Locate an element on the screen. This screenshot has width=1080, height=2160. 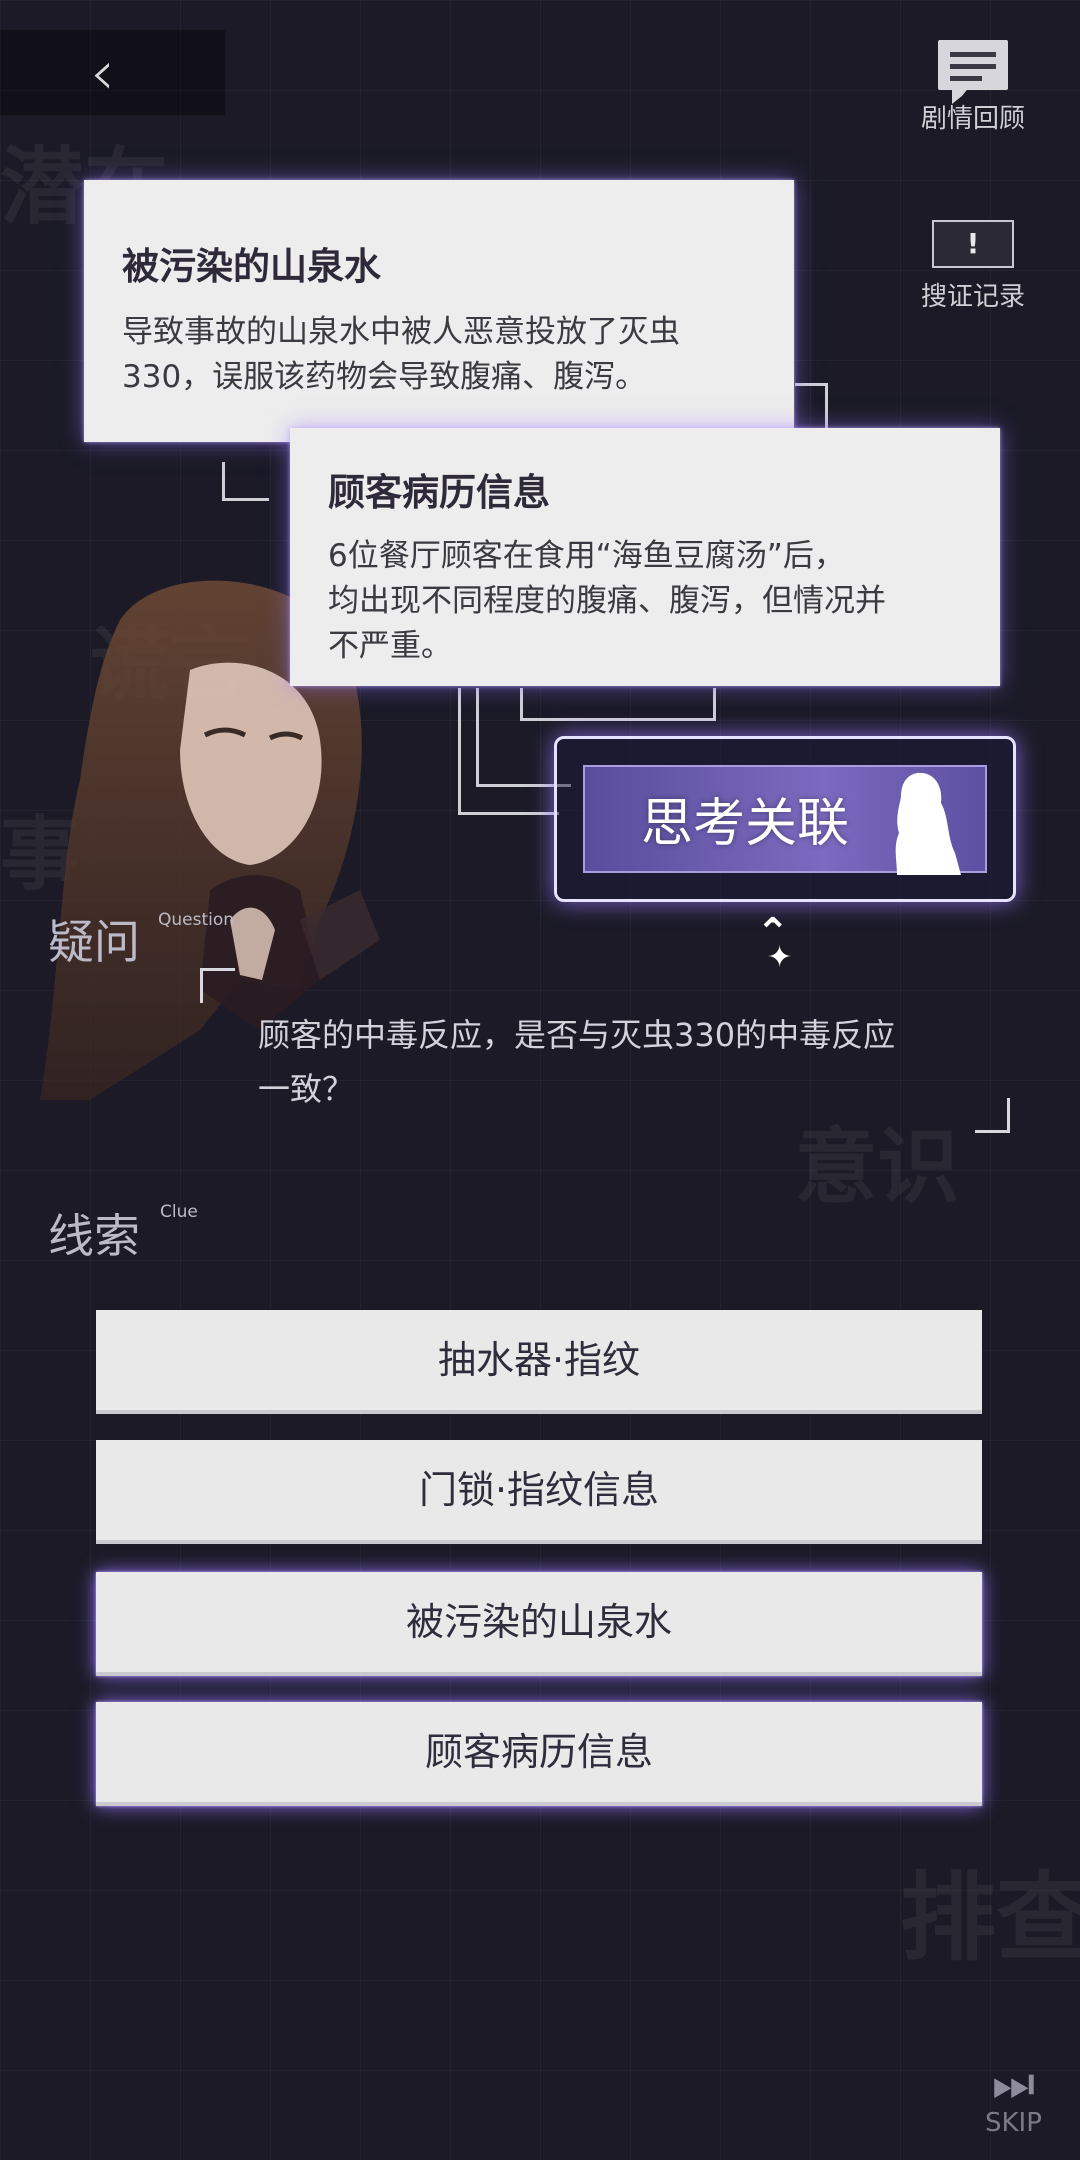
card-text-line: 不严重。 is located at coordinates (390, 646).